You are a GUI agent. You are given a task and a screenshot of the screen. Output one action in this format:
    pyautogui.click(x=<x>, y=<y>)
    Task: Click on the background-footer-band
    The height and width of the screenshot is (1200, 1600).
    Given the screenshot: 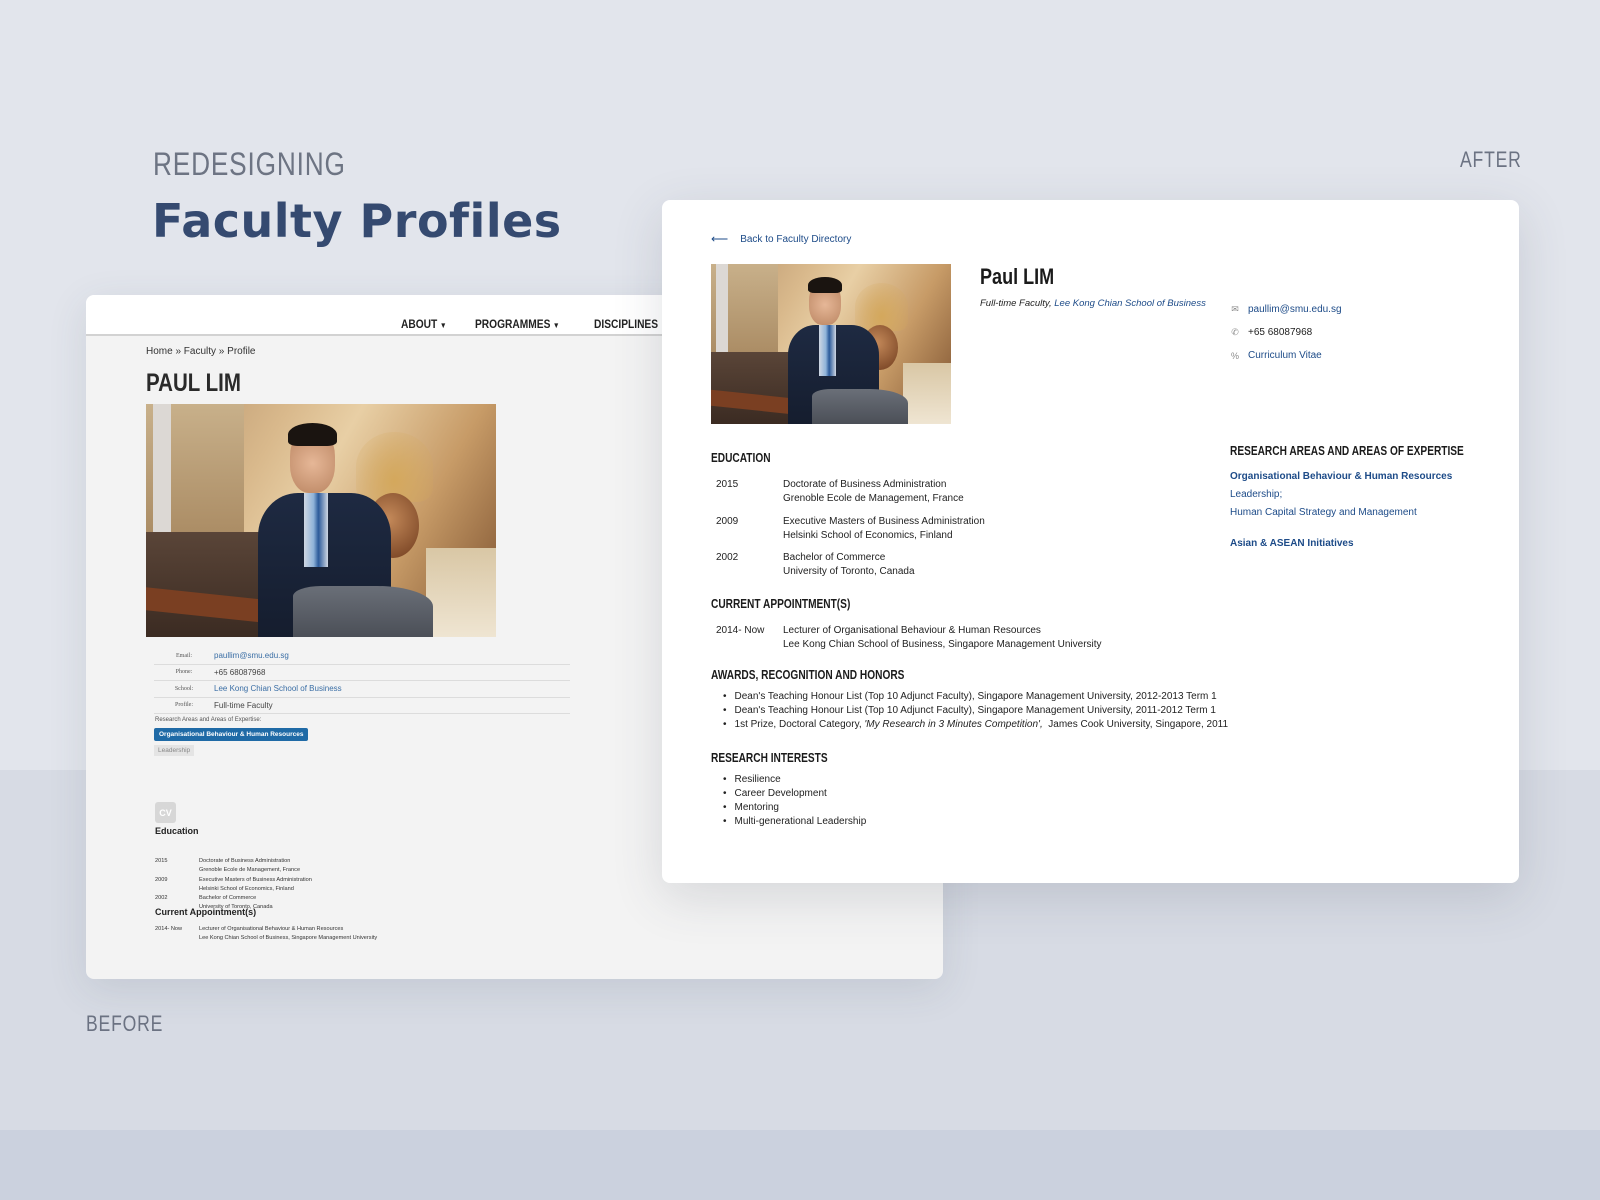 What is the action you would take?
    pyautogui.click(x=800, y=1165)
    